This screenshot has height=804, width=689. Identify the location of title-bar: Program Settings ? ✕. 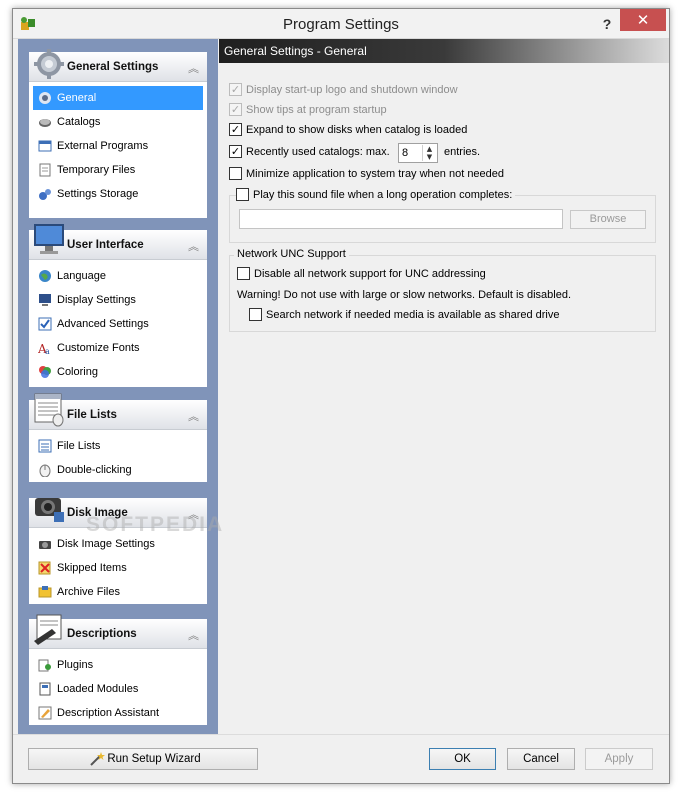
(341, 24).